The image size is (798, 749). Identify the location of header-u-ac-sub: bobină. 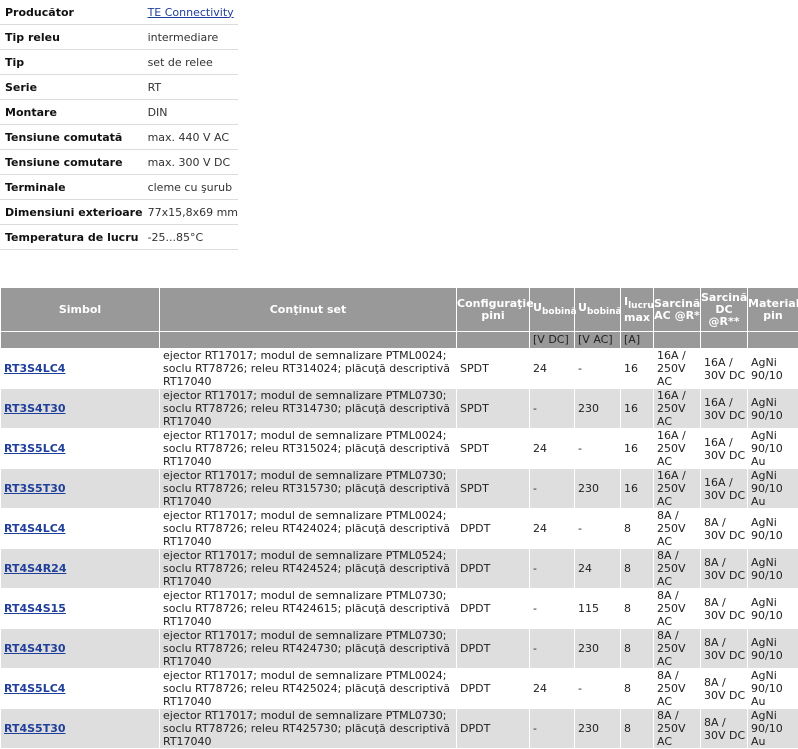
(604, 312).